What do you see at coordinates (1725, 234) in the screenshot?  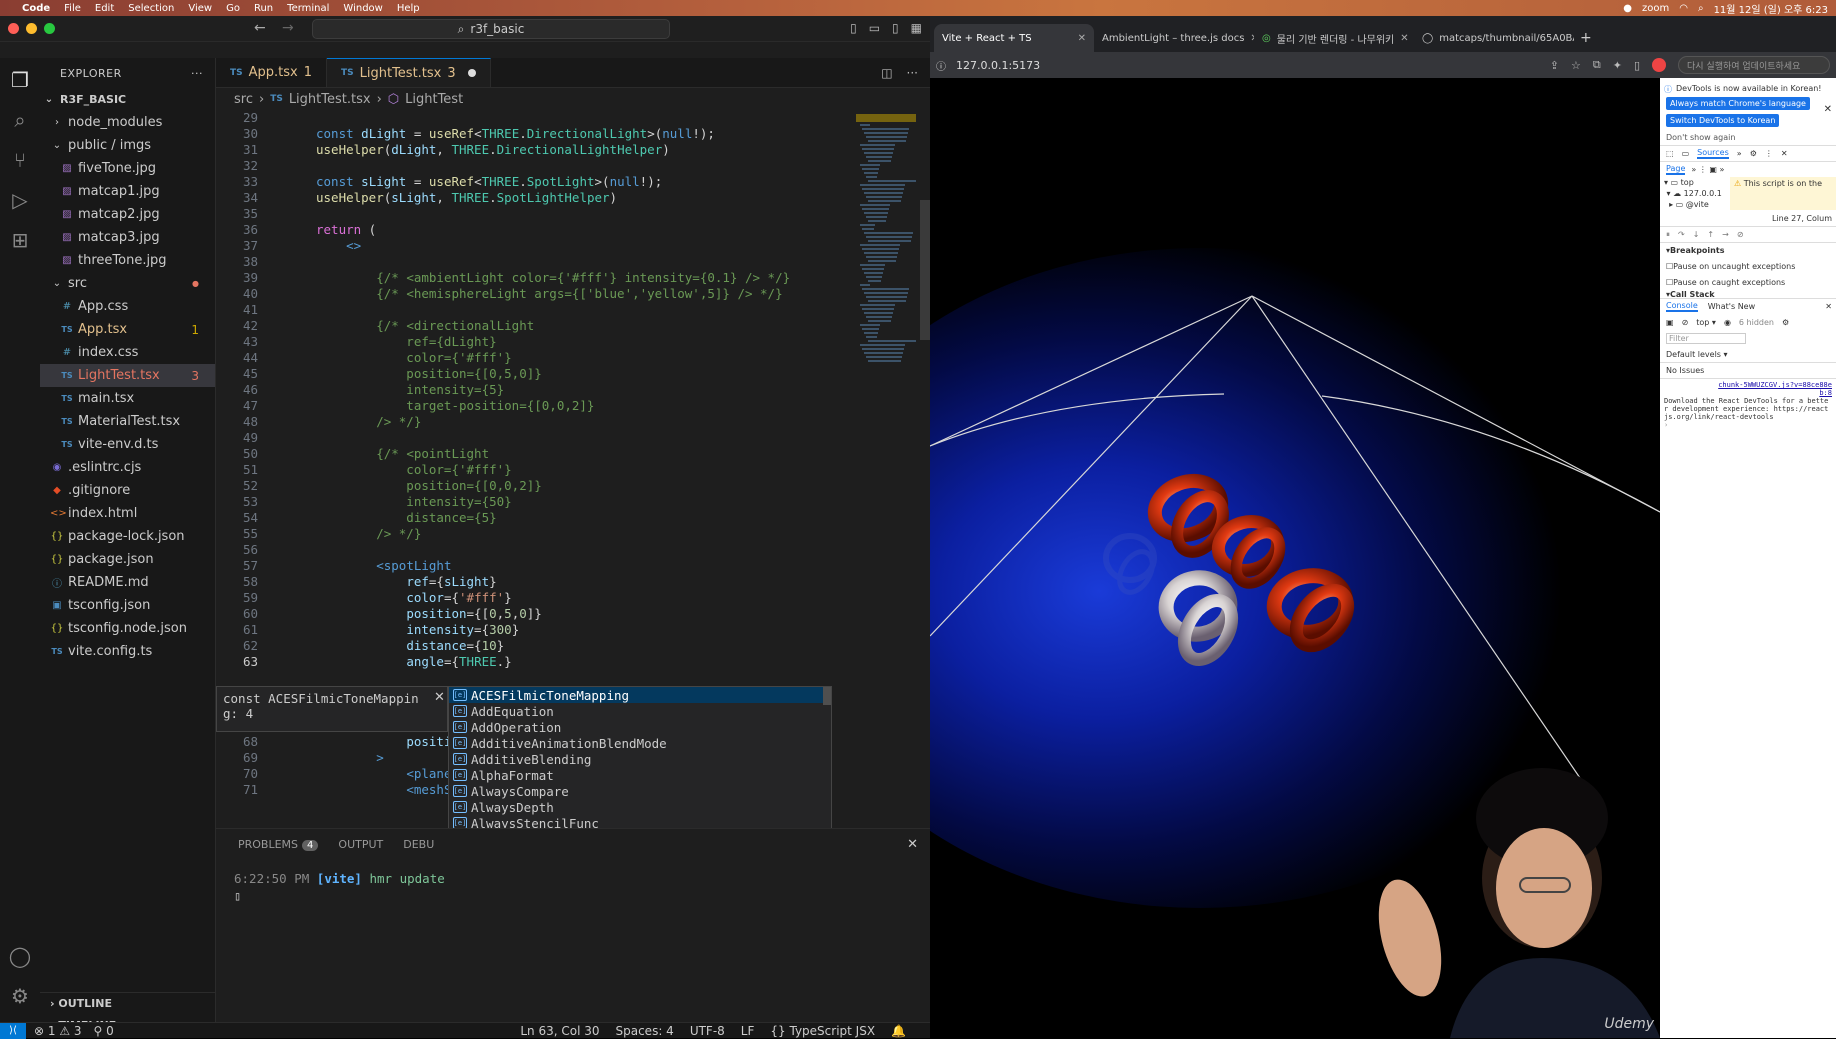 I see `step-icon: →` at bounding box center [1725, 234].